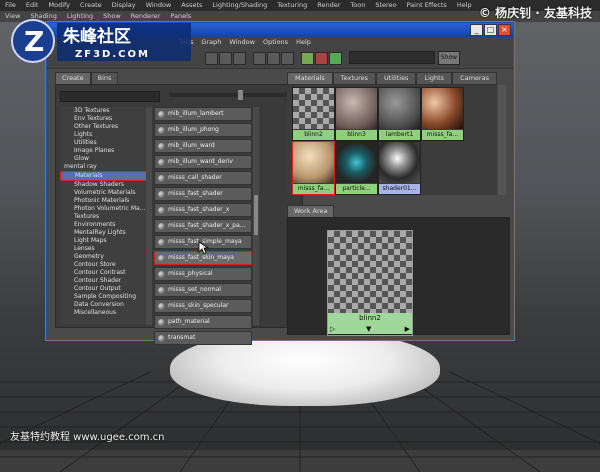 The width and height of the screenshot is (600, 472). I want to click on material-swatch: lambert1, so click(399, 114).